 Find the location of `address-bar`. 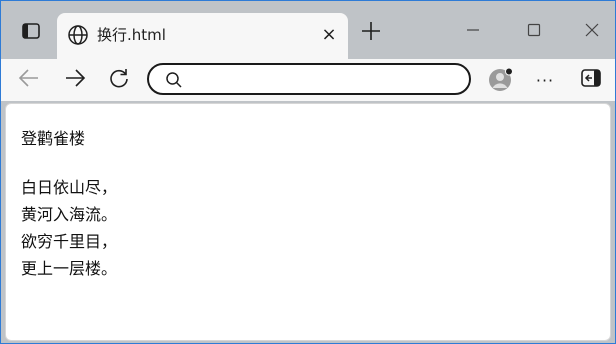

address-bar is located at coordinates (309, 79).